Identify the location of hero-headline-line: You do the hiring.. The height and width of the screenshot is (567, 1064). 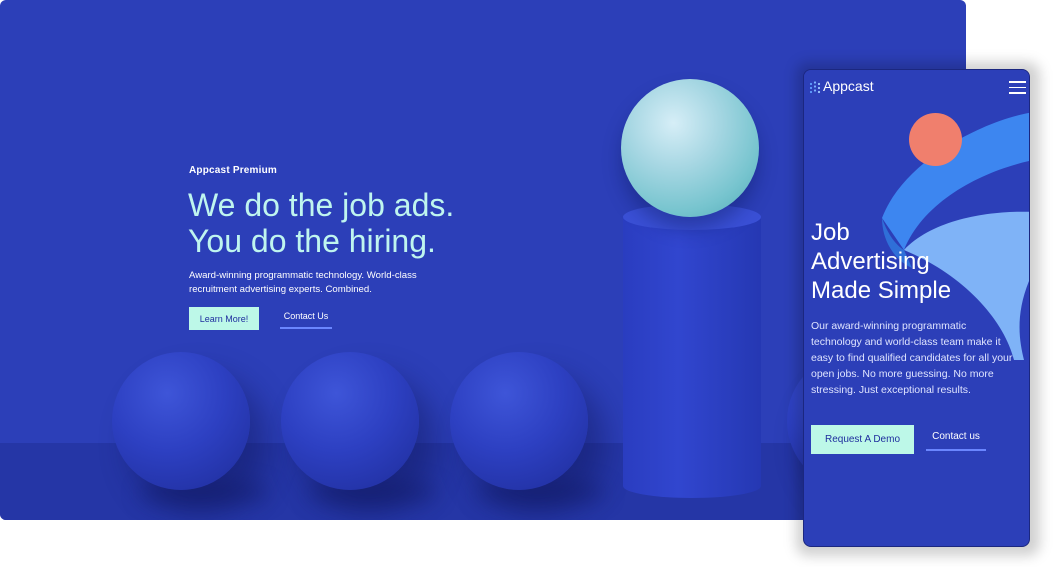
(312, 241).